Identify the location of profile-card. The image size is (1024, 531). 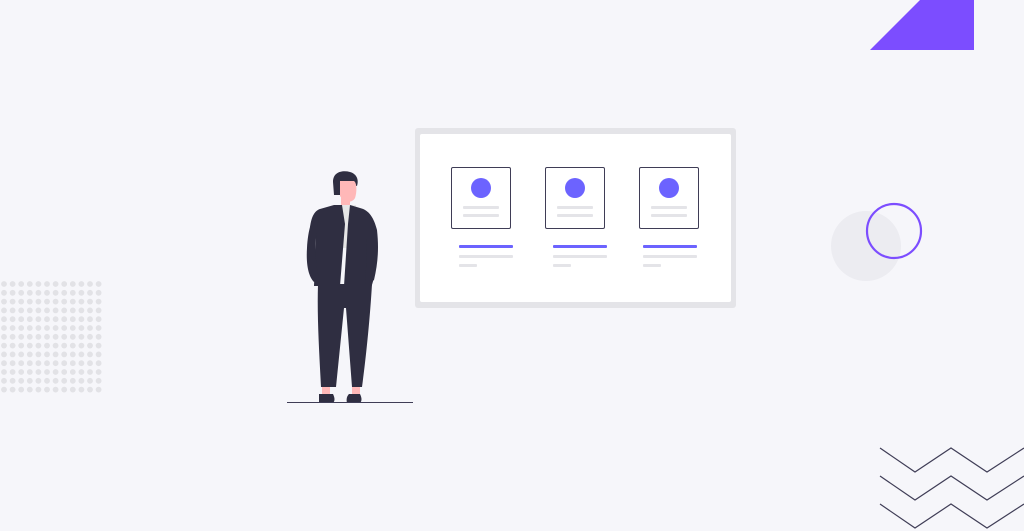
(669, 198).